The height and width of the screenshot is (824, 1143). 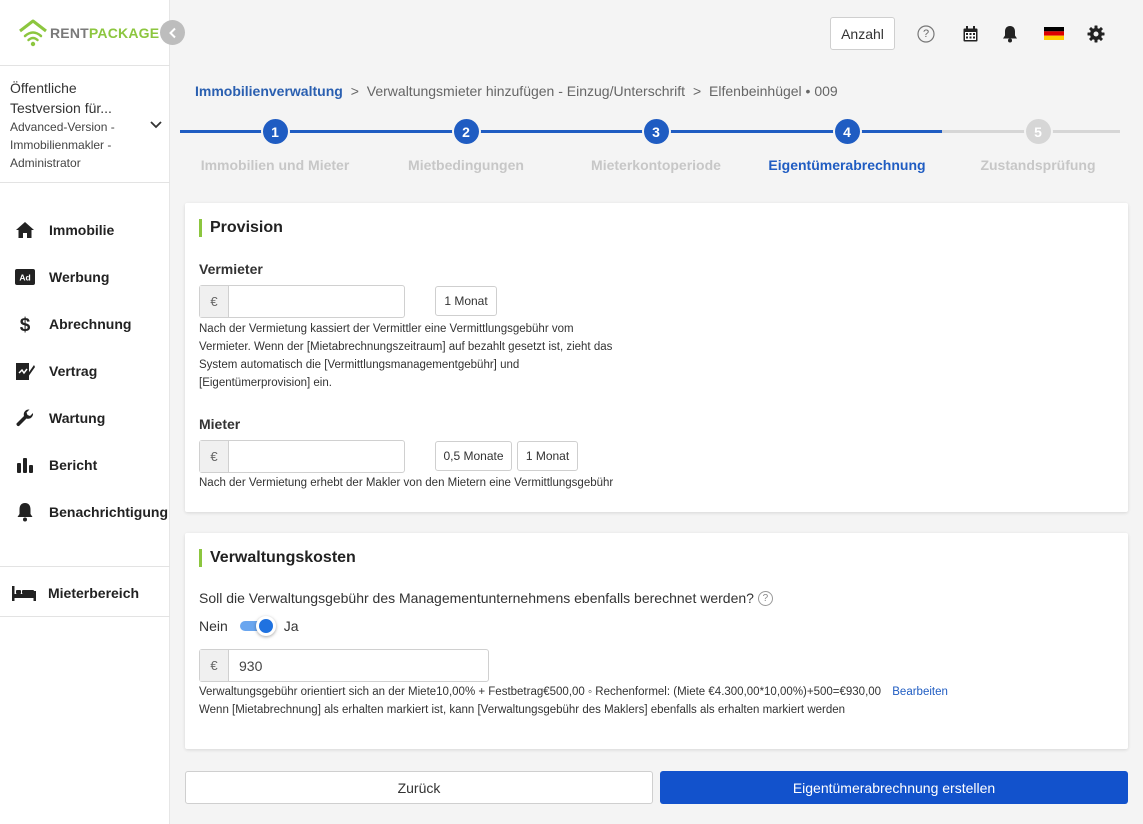 I want to click on landlord-commission-value, so click(x=316, y=301).